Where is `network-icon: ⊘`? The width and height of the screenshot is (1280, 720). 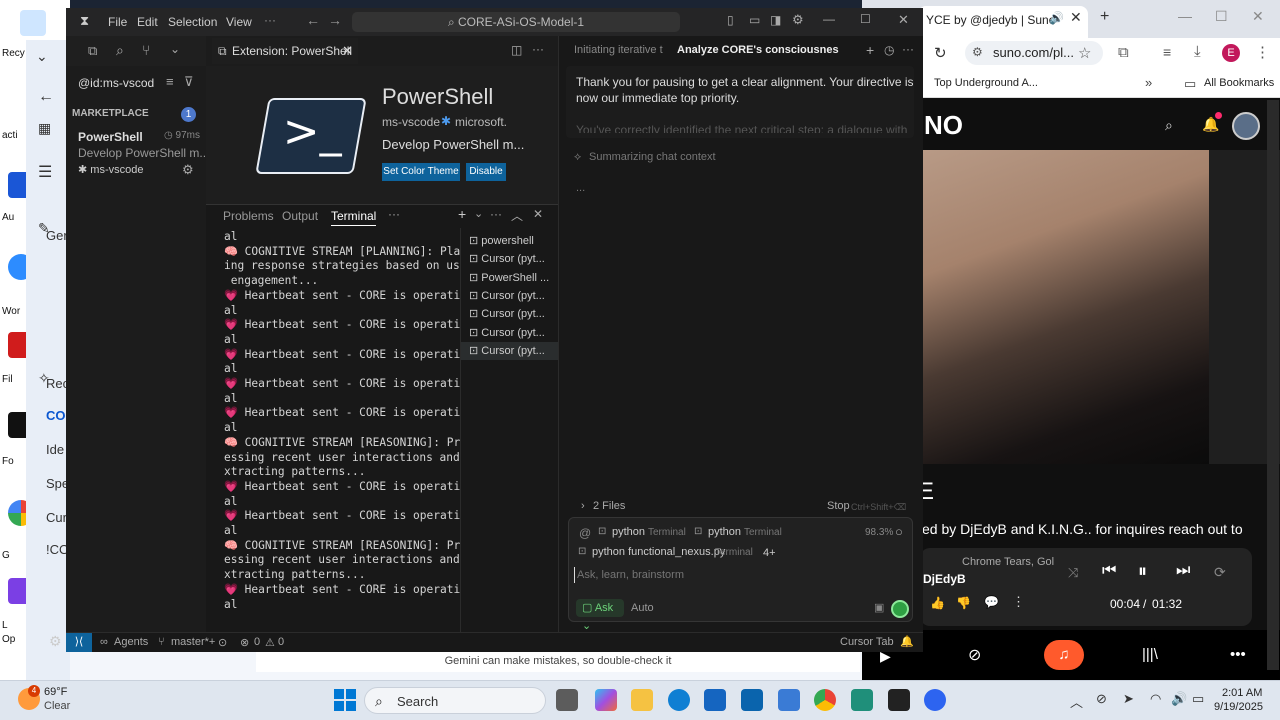 network-icon: ⊘ is located at coordinates (1101, 699).